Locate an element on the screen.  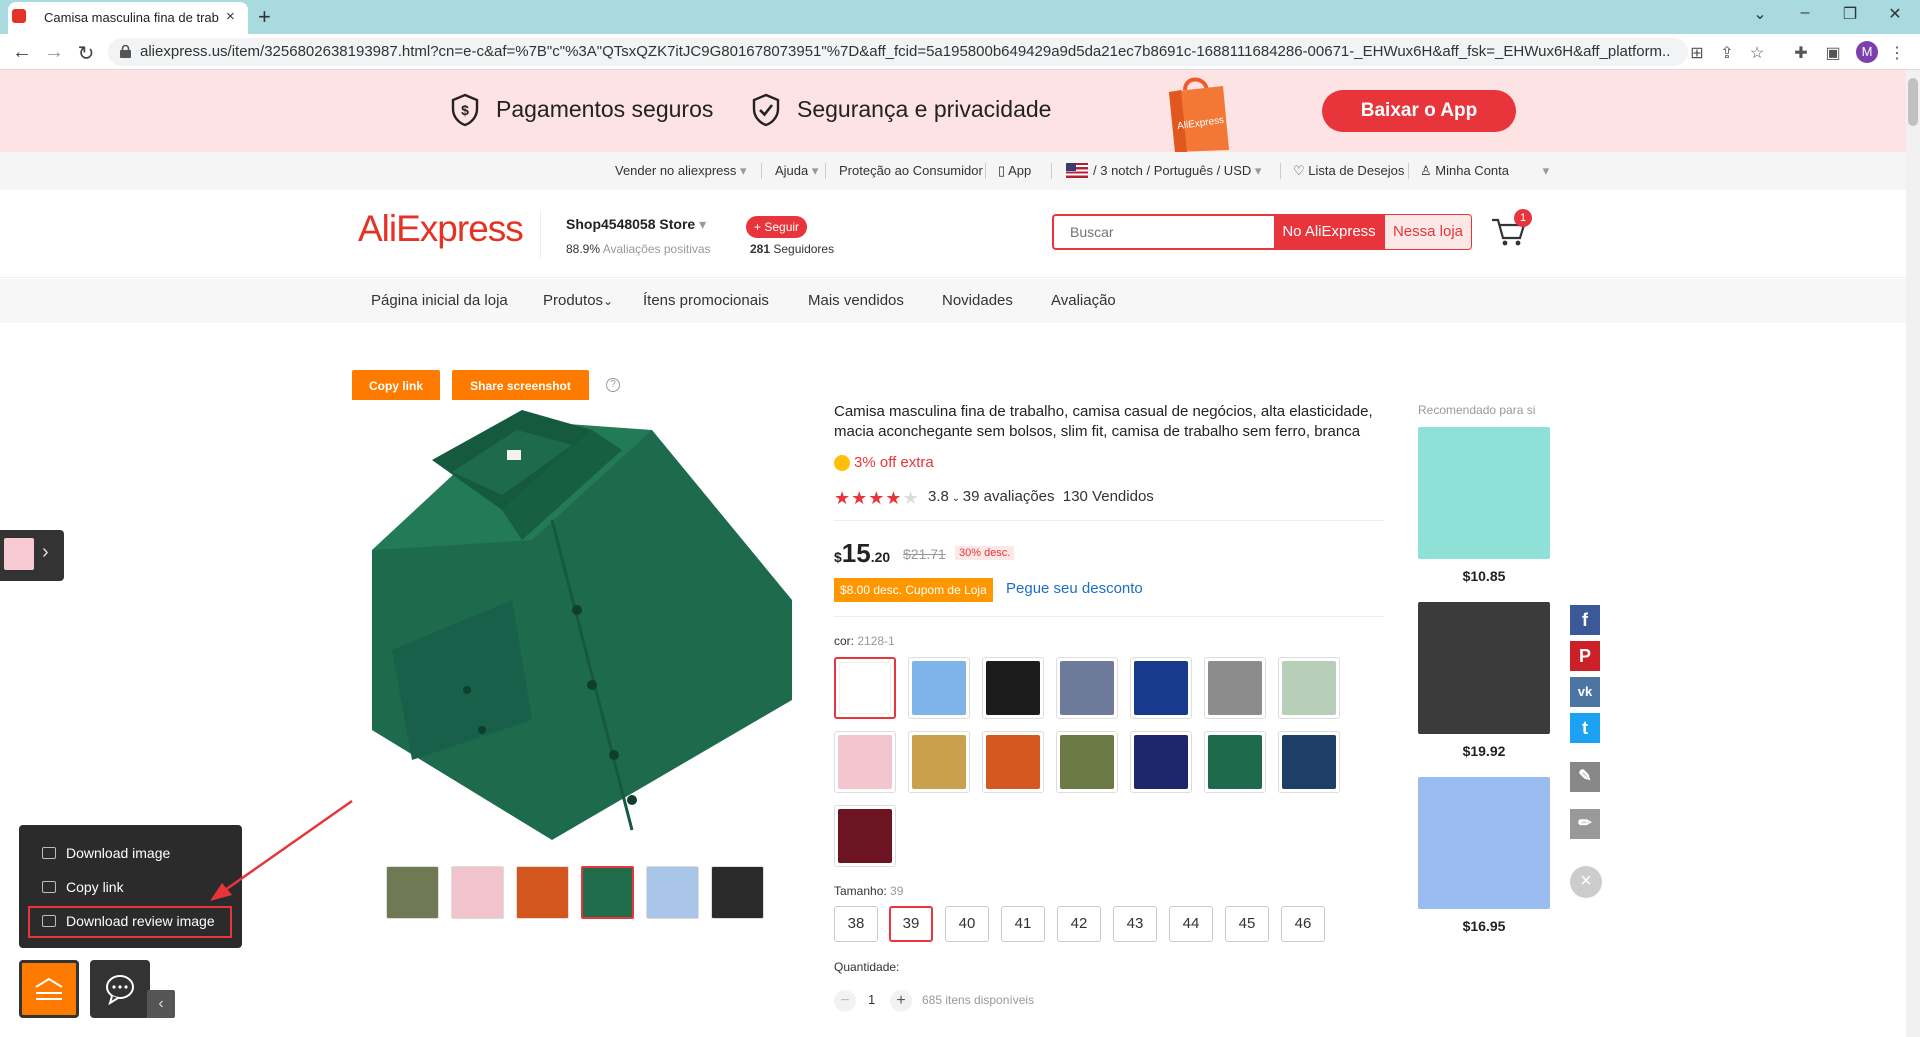
twitter-share-icon: t is located at coordinates (1585, 728).